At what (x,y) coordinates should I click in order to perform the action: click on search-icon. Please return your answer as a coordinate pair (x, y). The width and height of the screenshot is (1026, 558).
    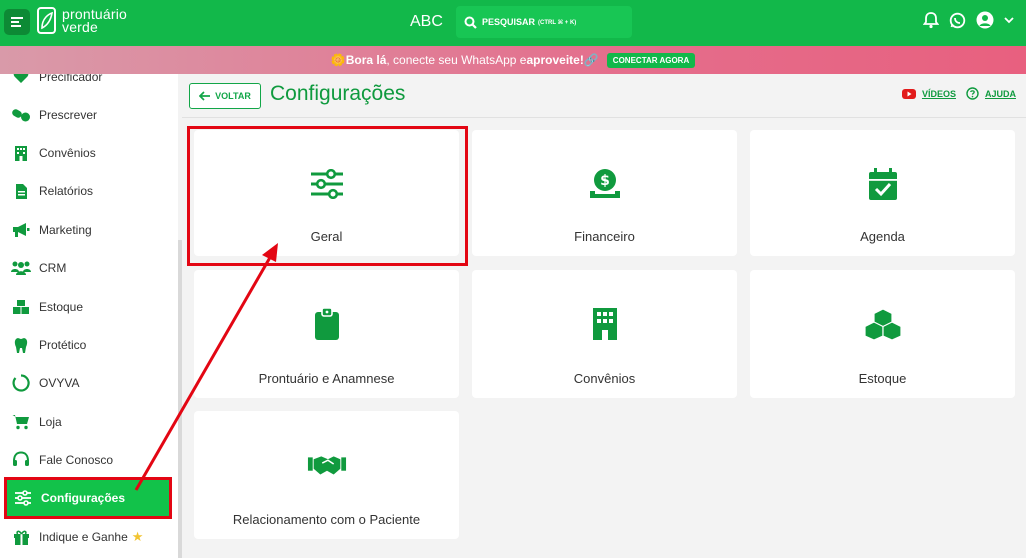
    Looking at the image, I should click on (470, 22).